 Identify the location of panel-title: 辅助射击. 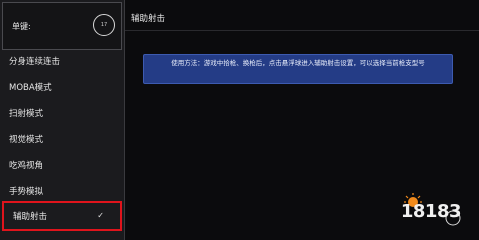
(148, 19).